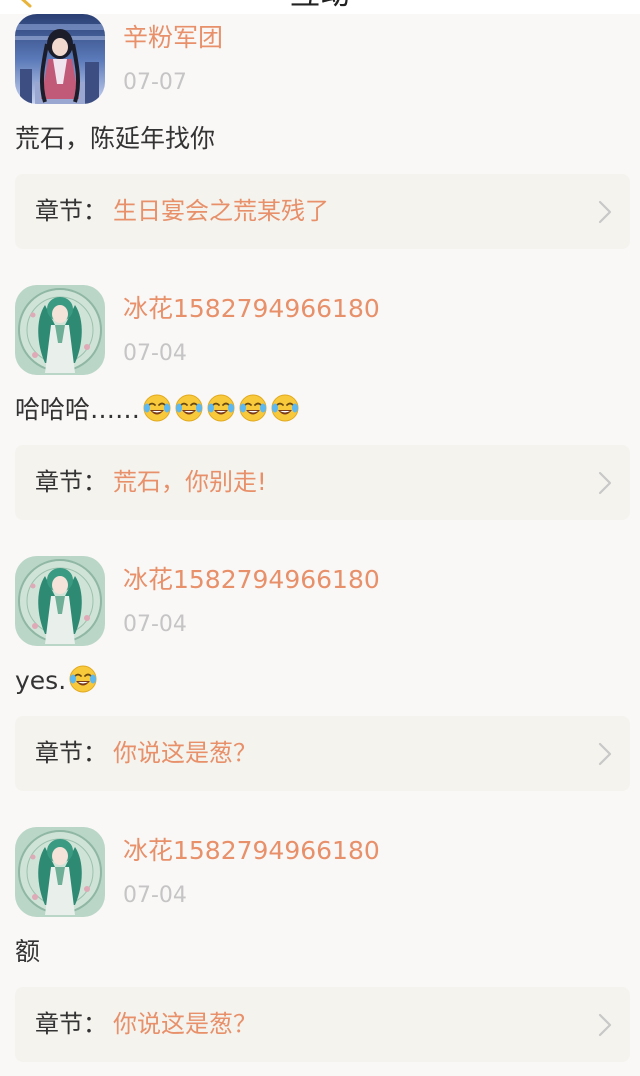 The height and width of the screenshot is (1076, 640). I want to click on comment-text-content: 额, so click(28, 951).